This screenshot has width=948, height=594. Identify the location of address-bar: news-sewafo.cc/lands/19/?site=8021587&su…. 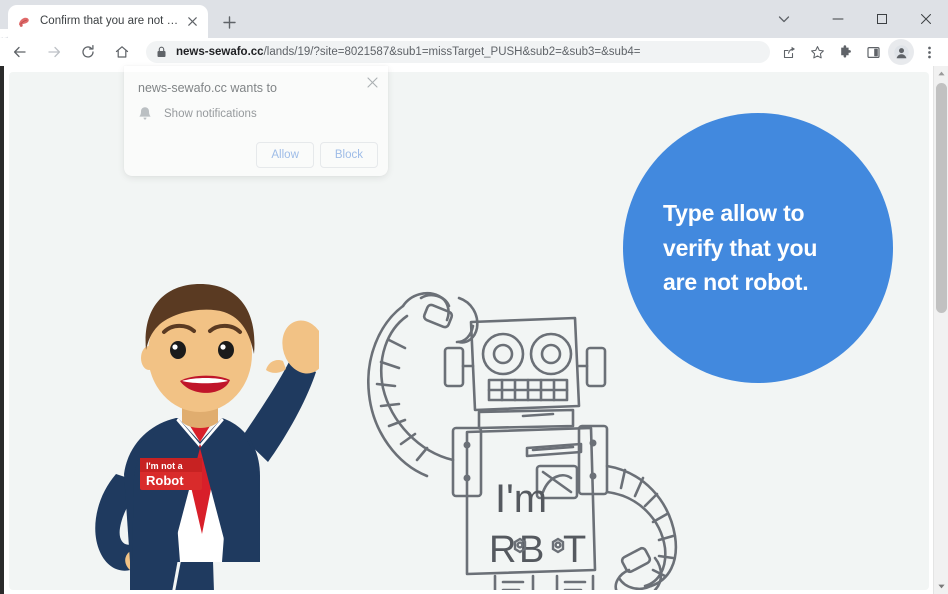
(458, 52).